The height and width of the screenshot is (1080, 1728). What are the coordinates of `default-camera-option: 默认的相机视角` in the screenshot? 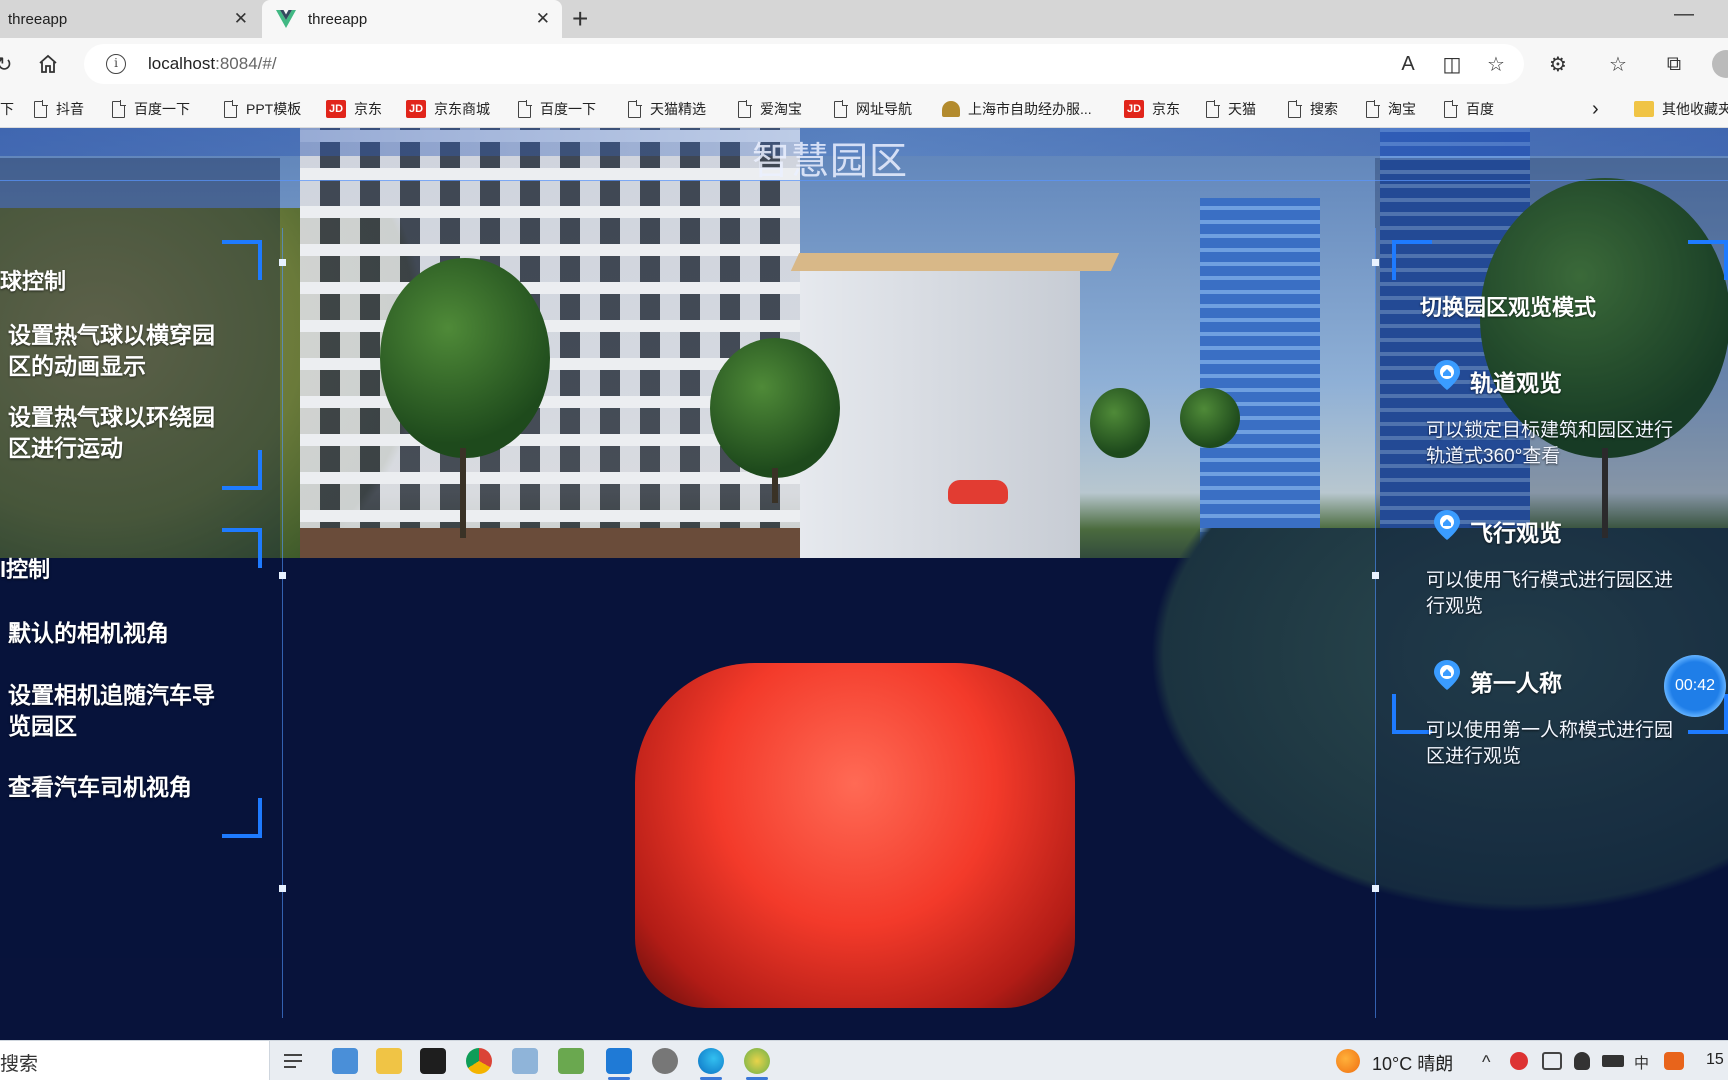 It's located at (88, 633).